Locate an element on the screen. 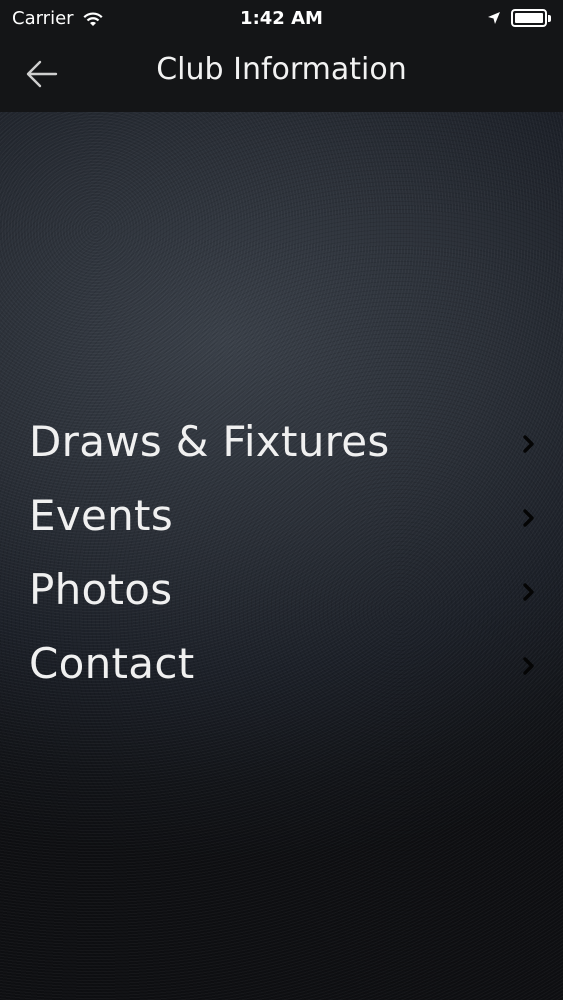 The image size is (563, 1000). page-title: Club Information is located at coordinates (281, 69).